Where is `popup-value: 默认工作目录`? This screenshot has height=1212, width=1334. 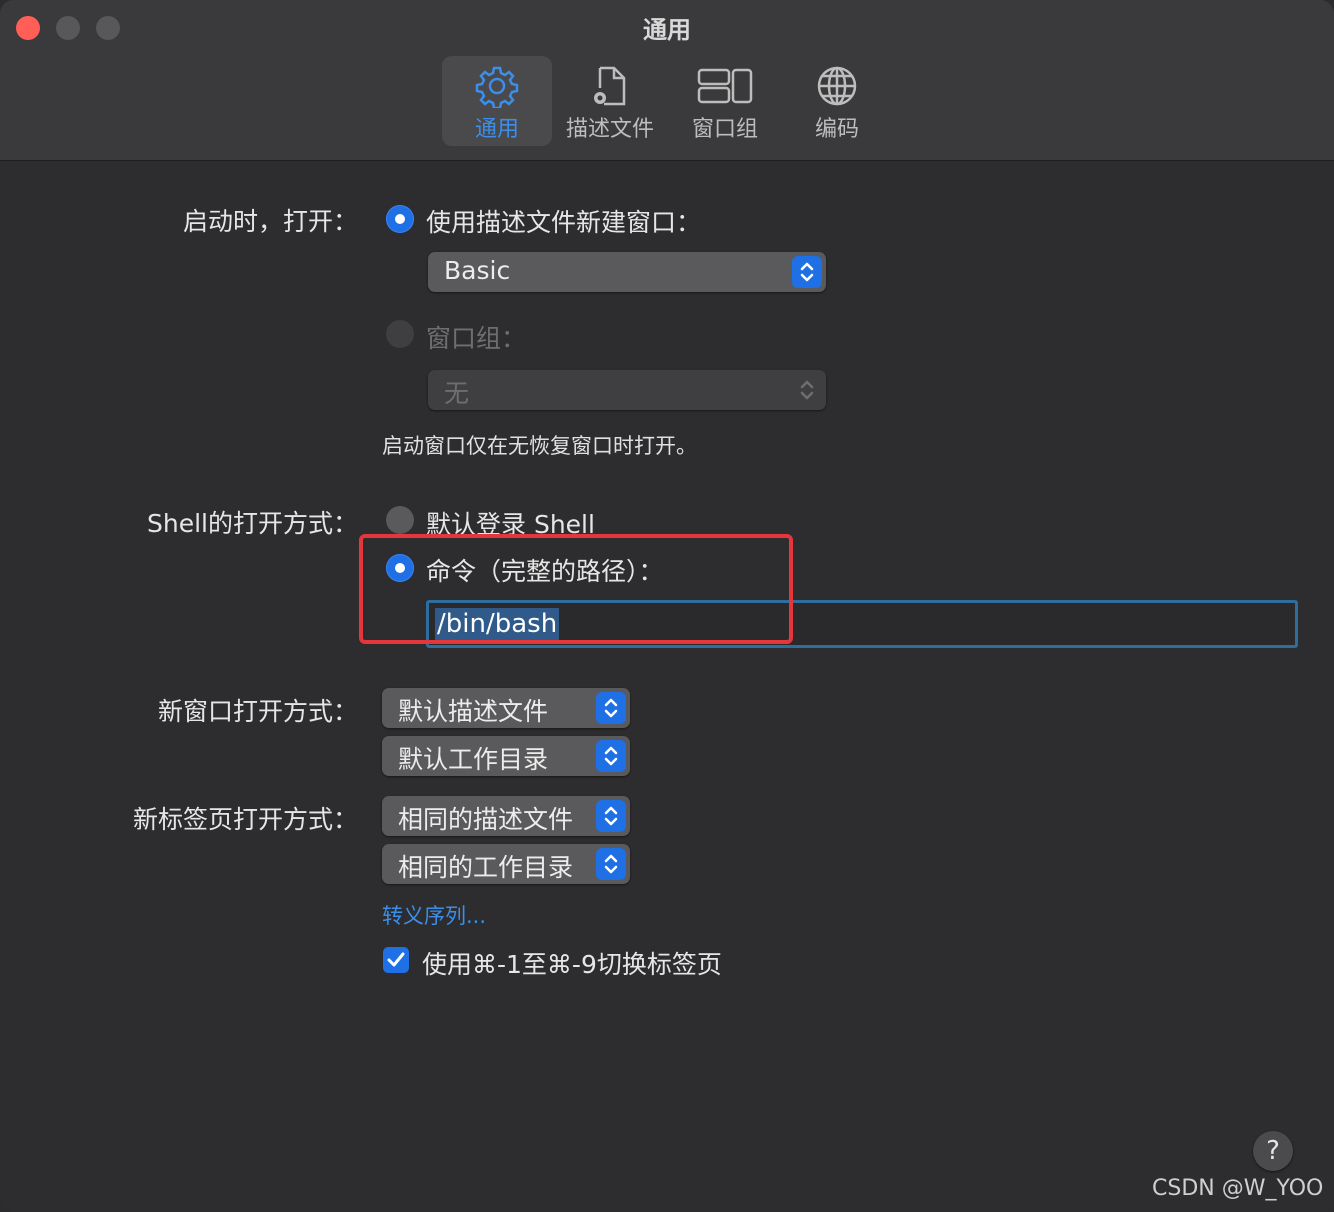
popup-value: 默认工作目录 is located at coordinates (473, 759).